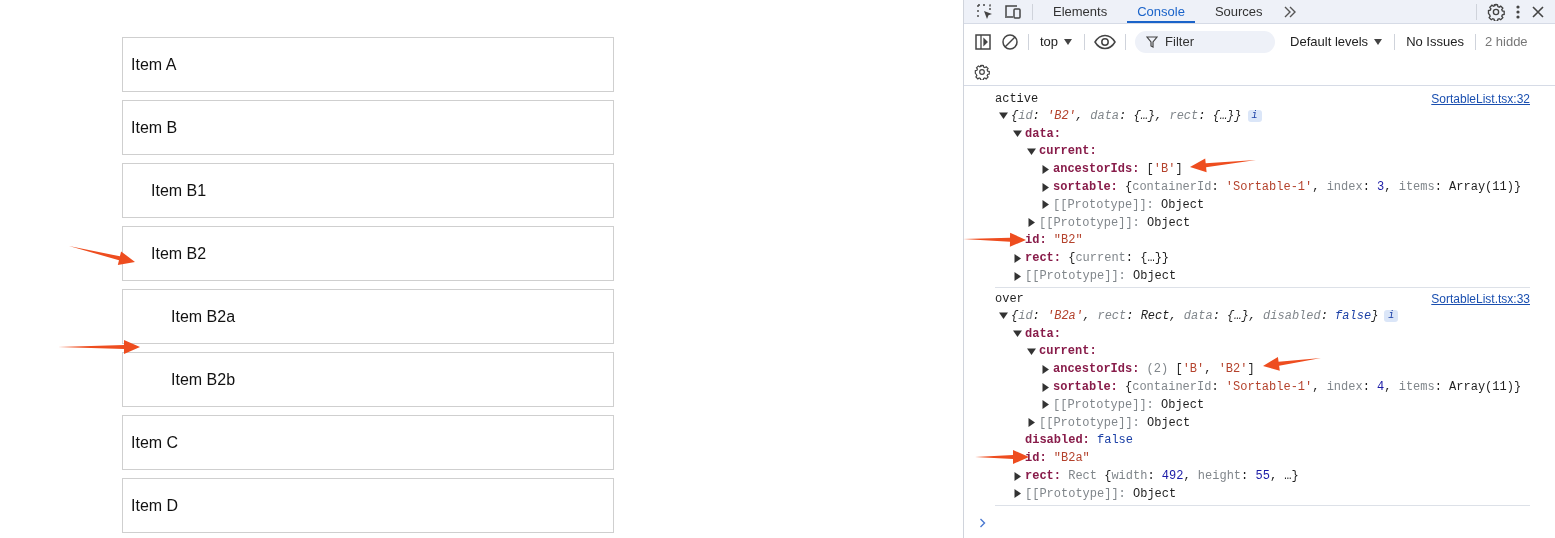  Describe the element at coordinates (1480, 99) in the screenshot. I see `source-link: SortableList.tsx:32` at that location.